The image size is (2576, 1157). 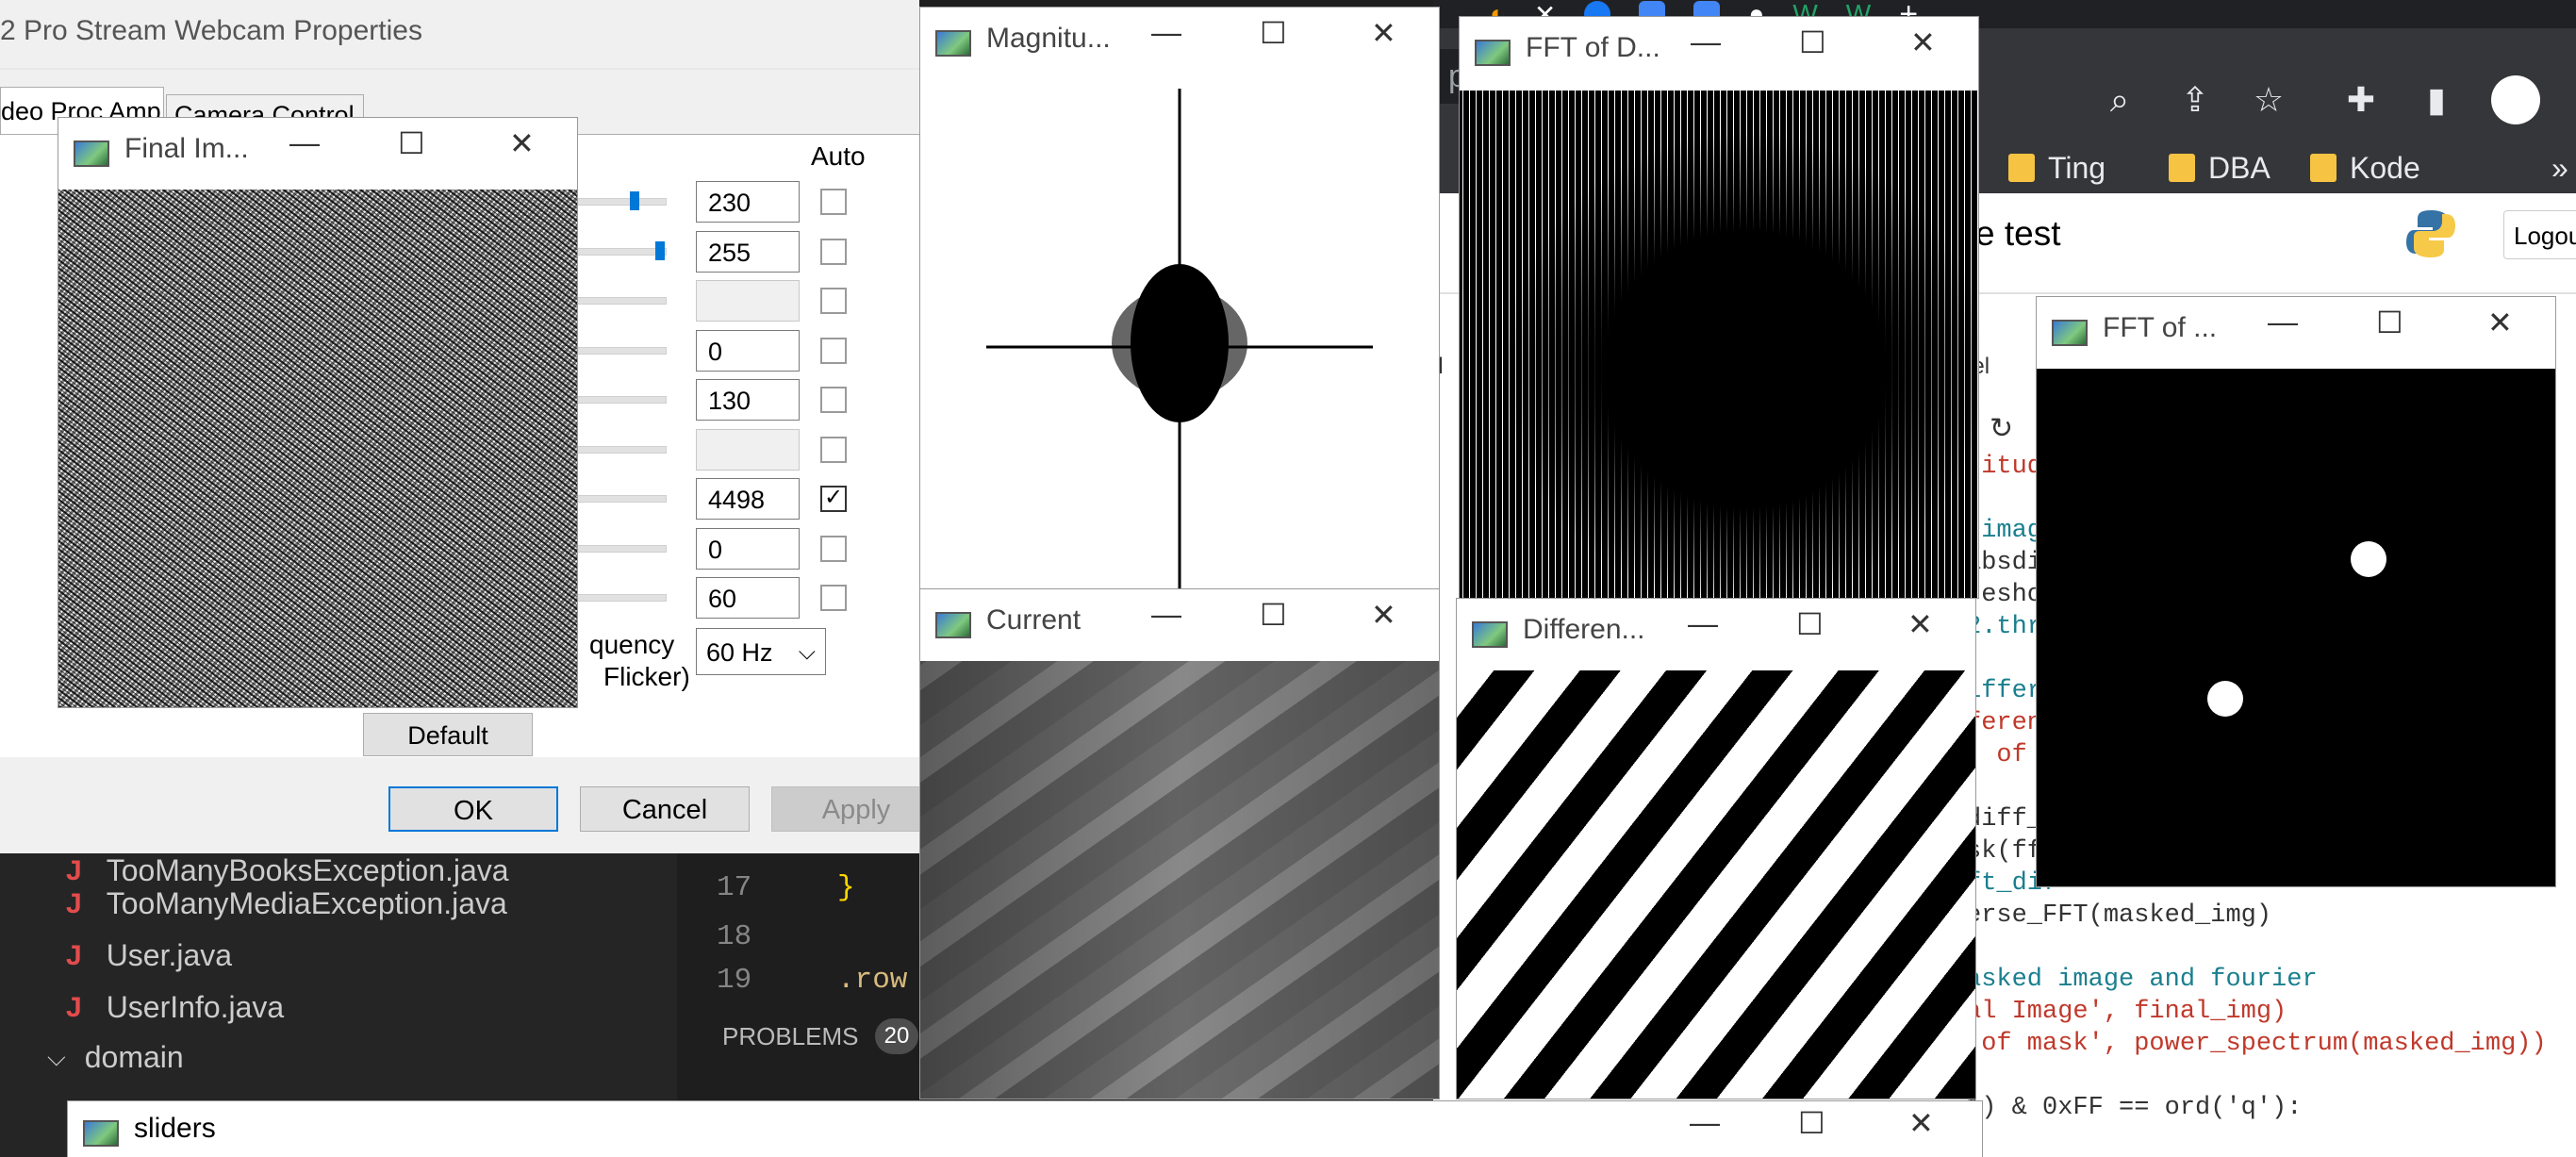 What do you see at coordinates (2018, 233) in the screenshot?
I see `page-title: e test` at bounding box center [2018, 233].